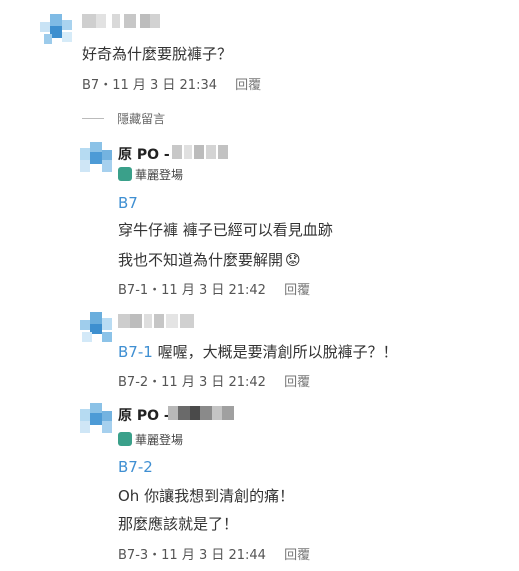 The width and height of the screenshot is (519, 571). I want to click on reply-text: Oh 你讓我想到清創的痛！, so click(206, 496).